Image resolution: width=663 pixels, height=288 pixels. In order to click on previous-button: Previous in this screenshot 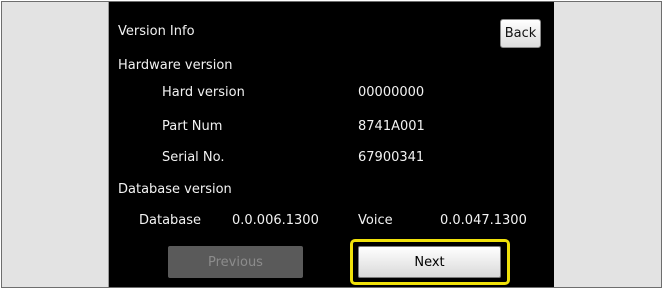, I will do `click(235, 262)`.